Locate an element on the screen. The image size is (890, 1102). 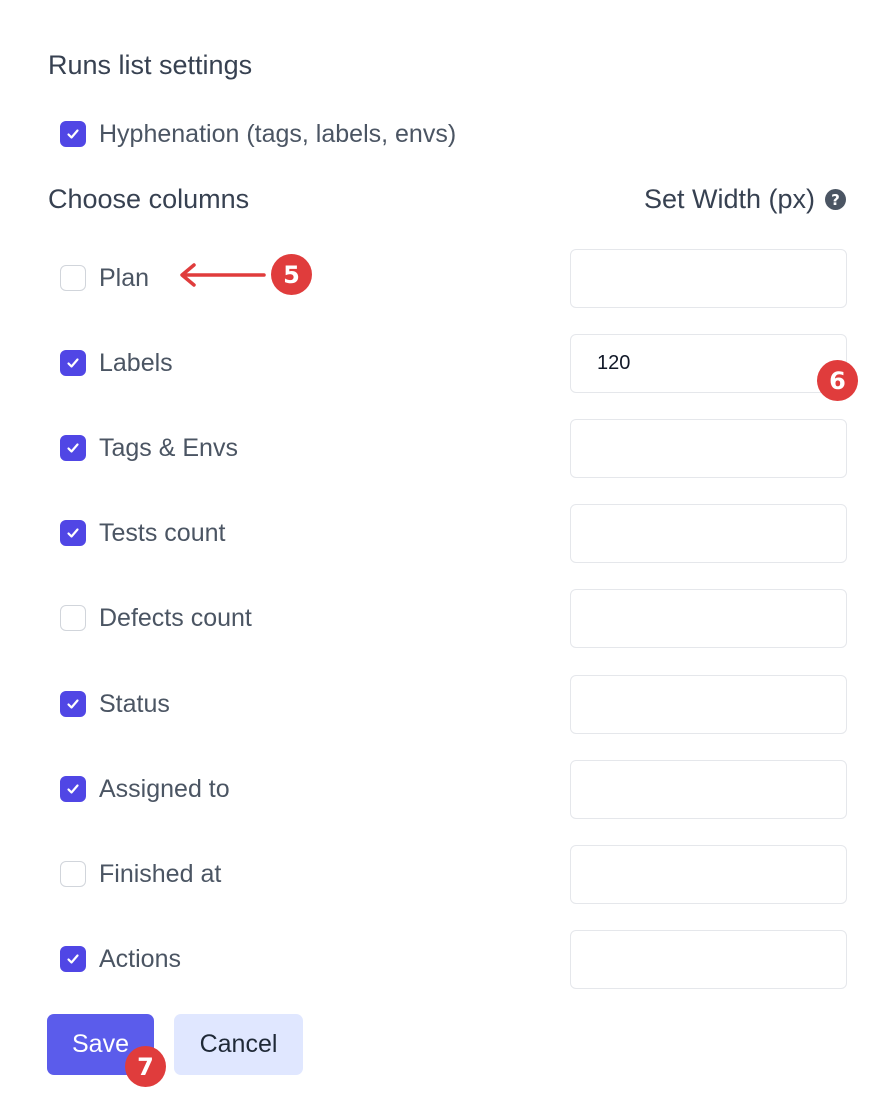
width-input-defects-count is located at coordinates (708, 618).